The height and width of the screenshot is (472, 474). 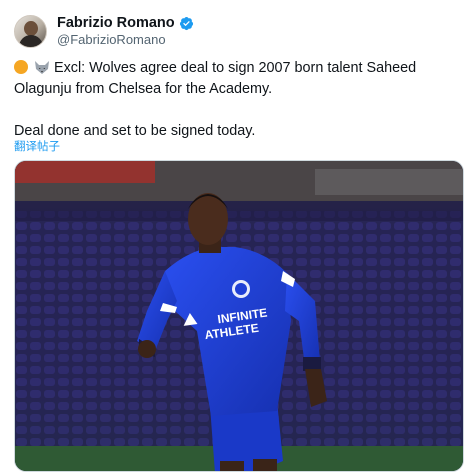 What do you see at coordinates (37, 146) in the screenshot?
I see `translate-post-link: 翻译帖子` at bounding box center [37, 146].